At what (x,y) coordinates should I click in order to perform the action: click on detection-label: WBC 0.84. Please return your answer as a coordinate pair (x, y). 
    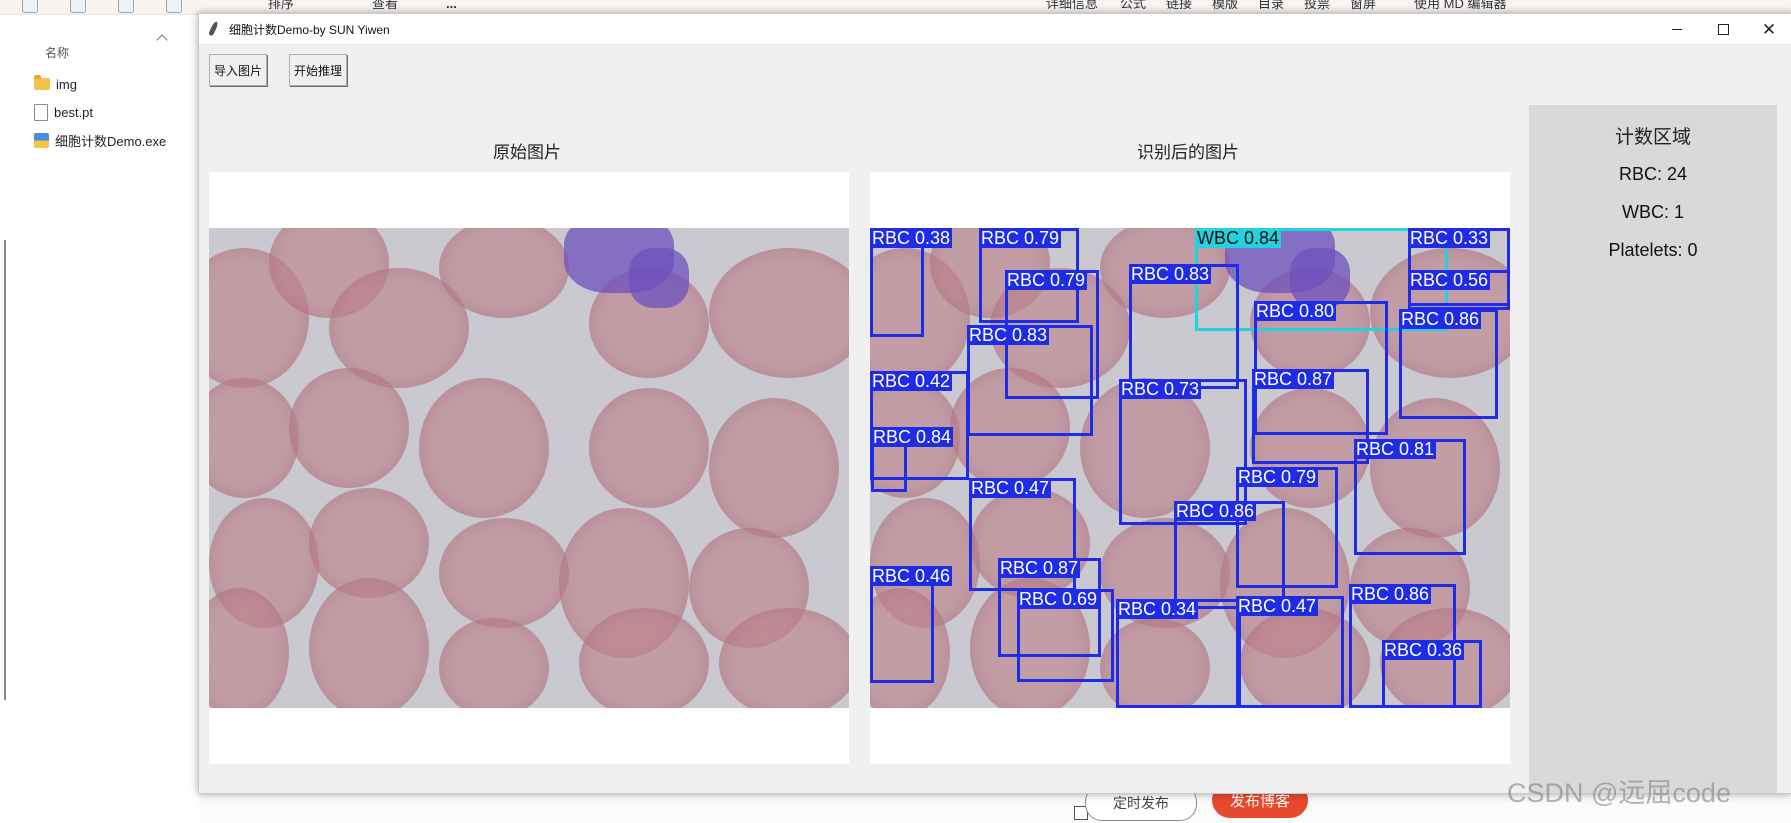
    Looking at the image, I should click on (1238, 238).